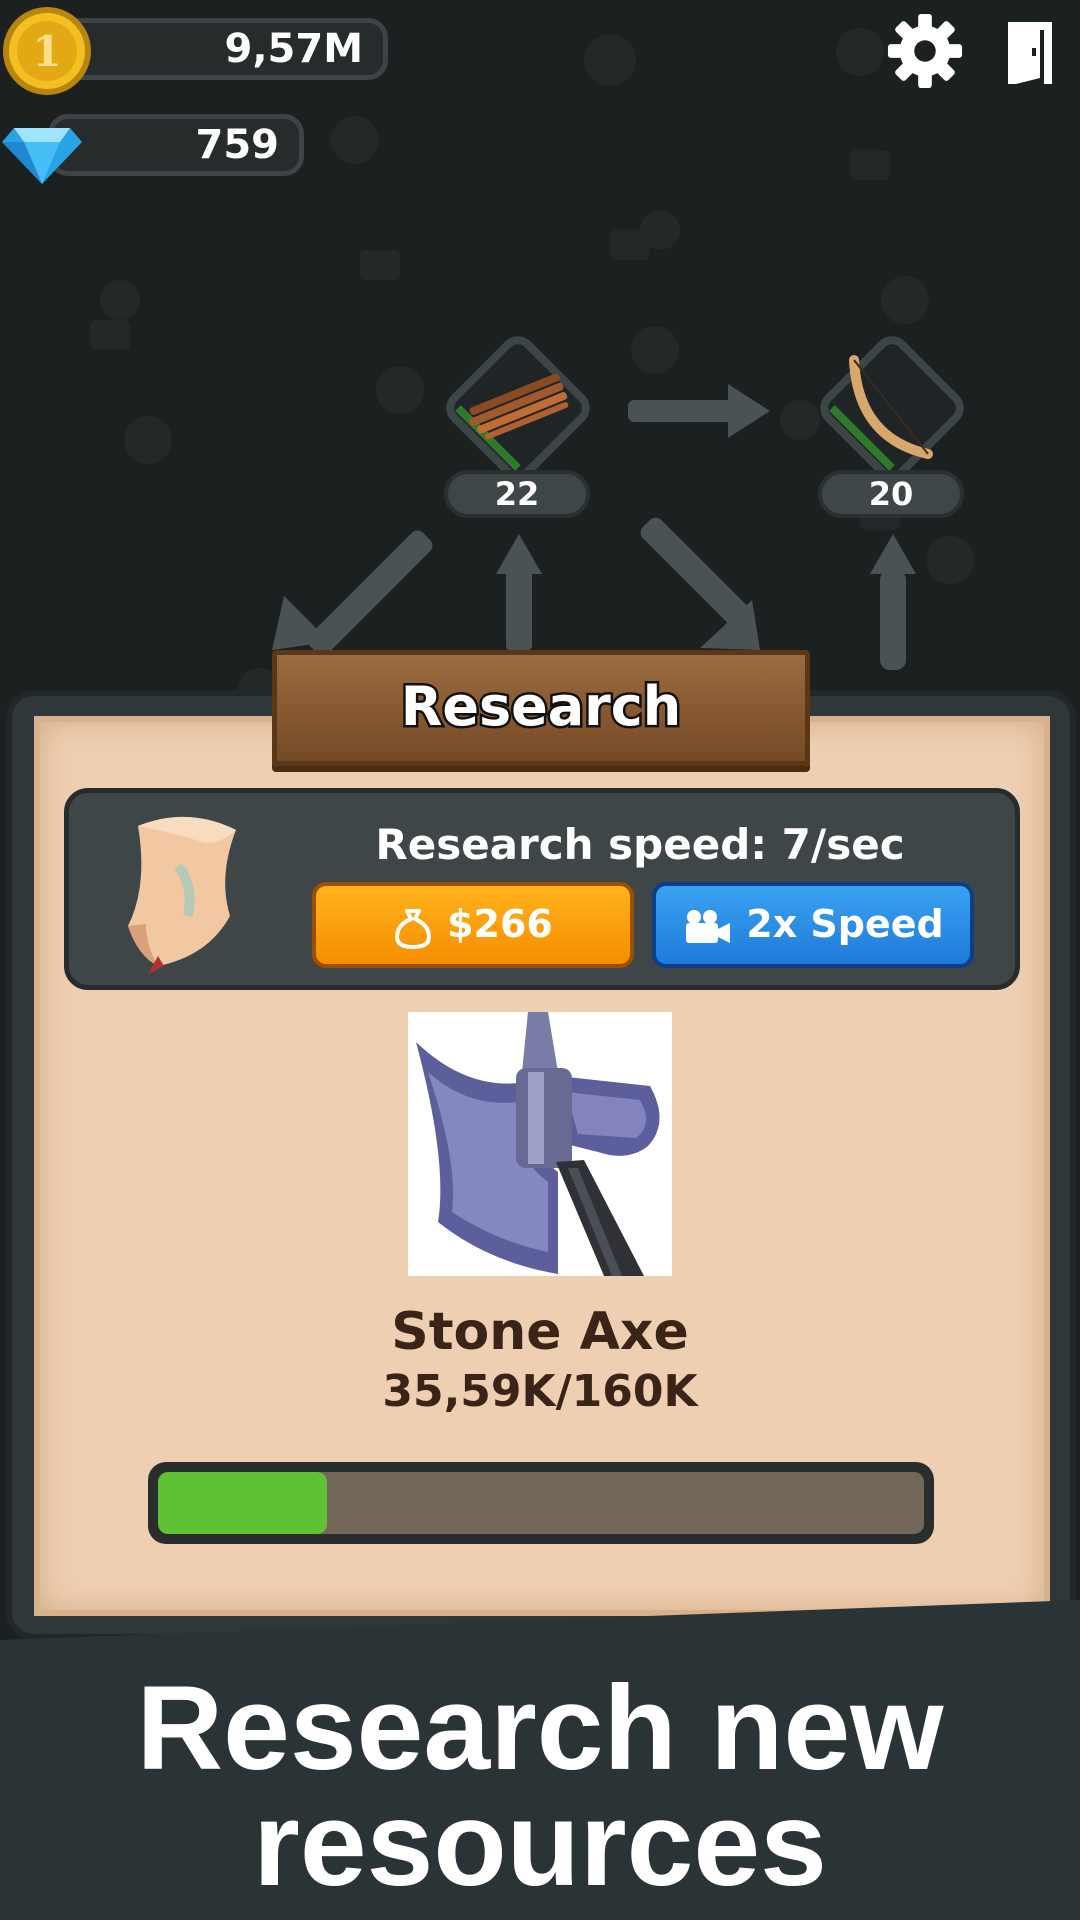  What do you see at coordinates (640, 844) in the screenshot?
I see `research-speed-text: Research speed: 7/sec` at bounding box center [640, 844].